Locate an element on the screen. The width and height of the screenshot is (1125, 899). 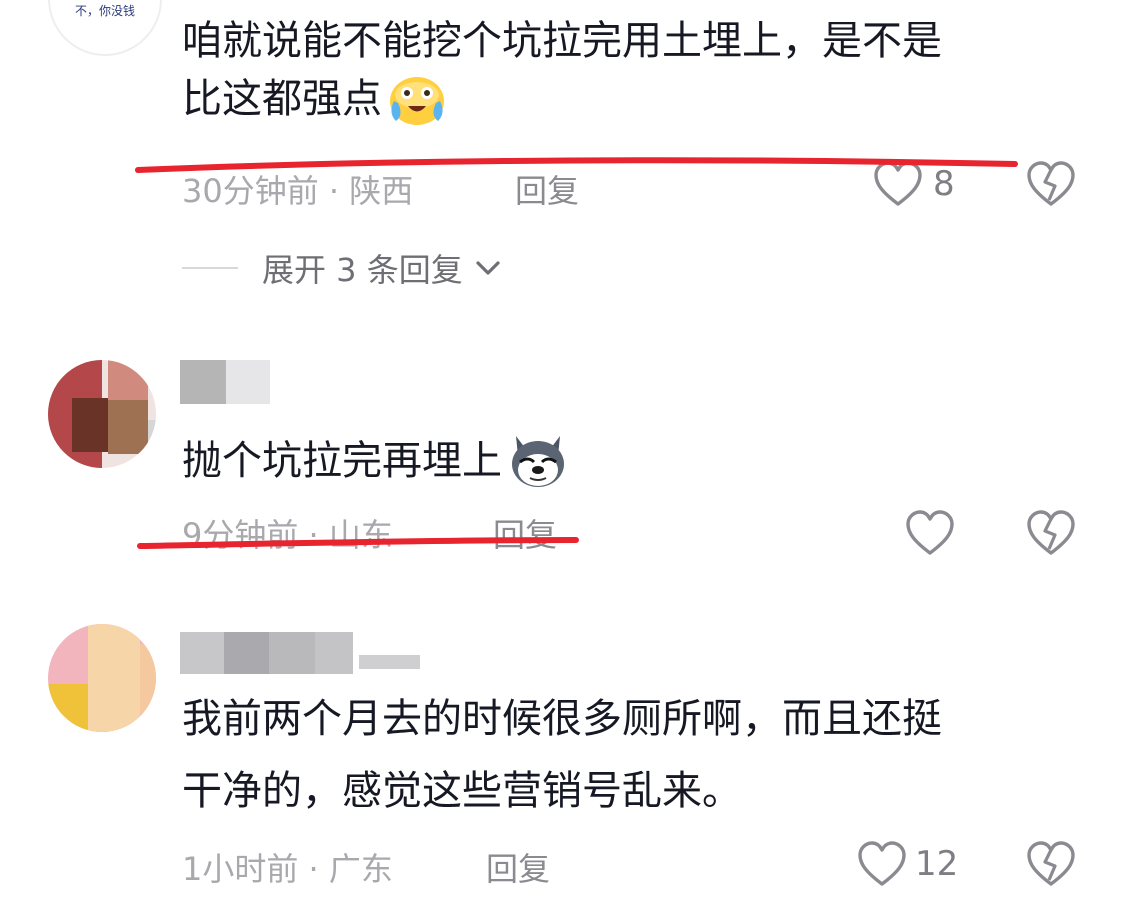
timestamp-location: 1小时前 · 广东 is located at coordinates (287, 869).